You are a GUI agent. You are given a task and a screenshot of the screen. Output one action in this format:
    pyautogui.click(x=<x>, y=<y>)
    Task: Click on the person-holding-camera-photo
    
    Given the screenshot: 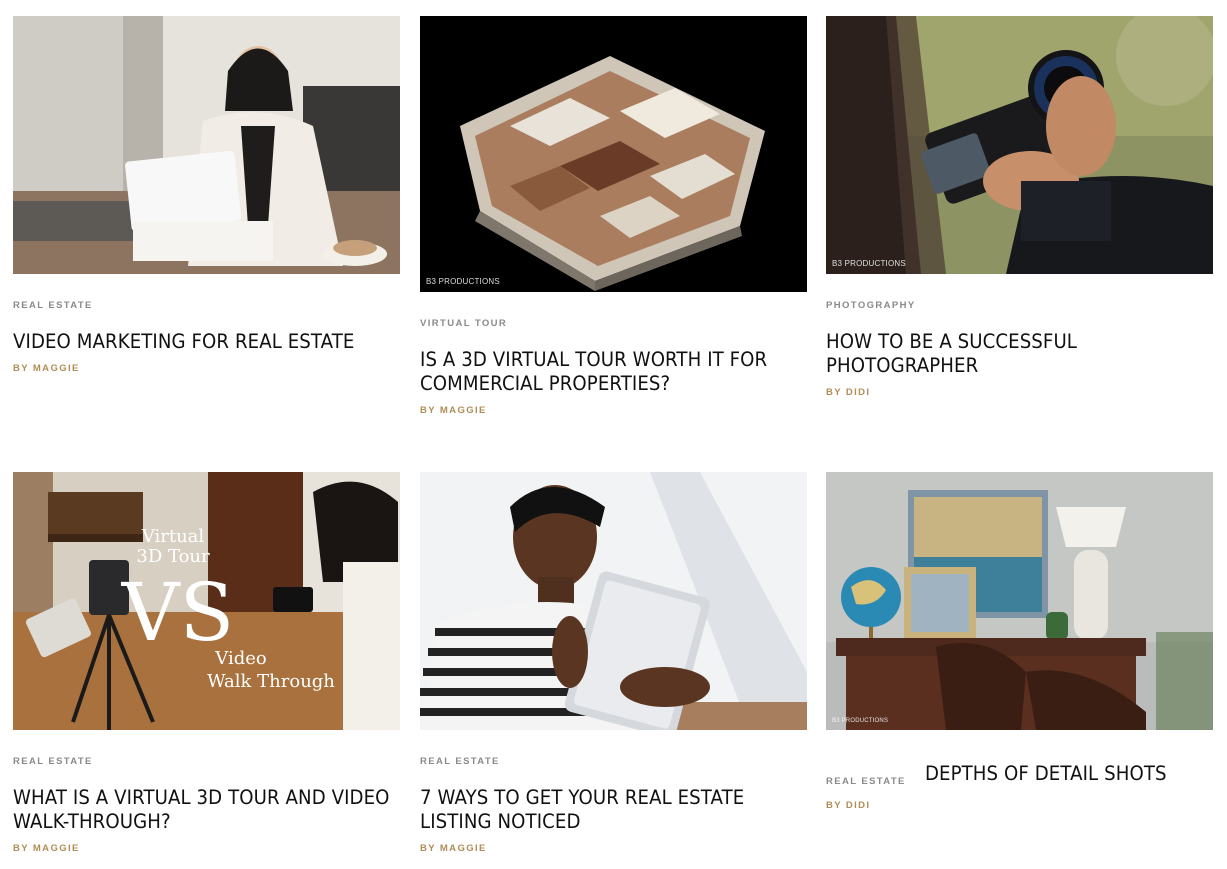 What is the action you would take?
    pyautogui.click(x=1019, y=145)
    